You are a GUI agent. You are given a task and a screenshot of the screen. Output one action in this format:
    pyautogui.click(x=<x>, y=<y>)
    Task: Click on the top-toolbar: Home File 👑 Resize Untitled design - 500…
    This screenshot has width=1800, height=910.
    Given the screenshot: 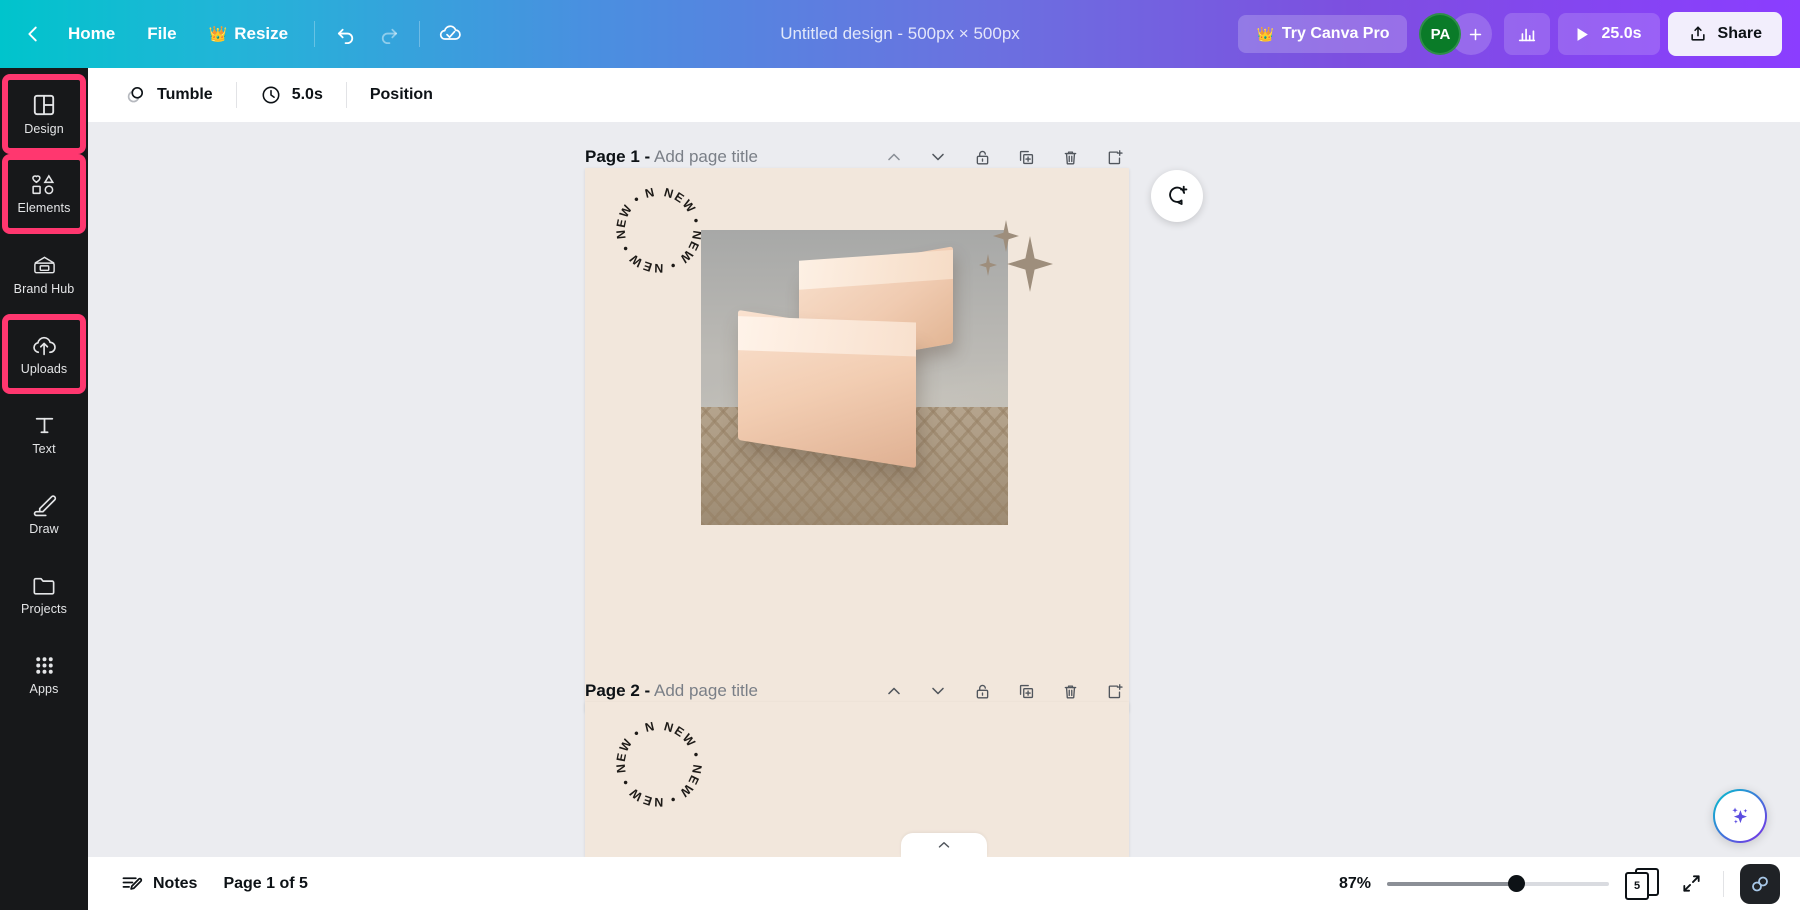 What is the action you would take?
    pyautogui.click(x=900, y=34)
    